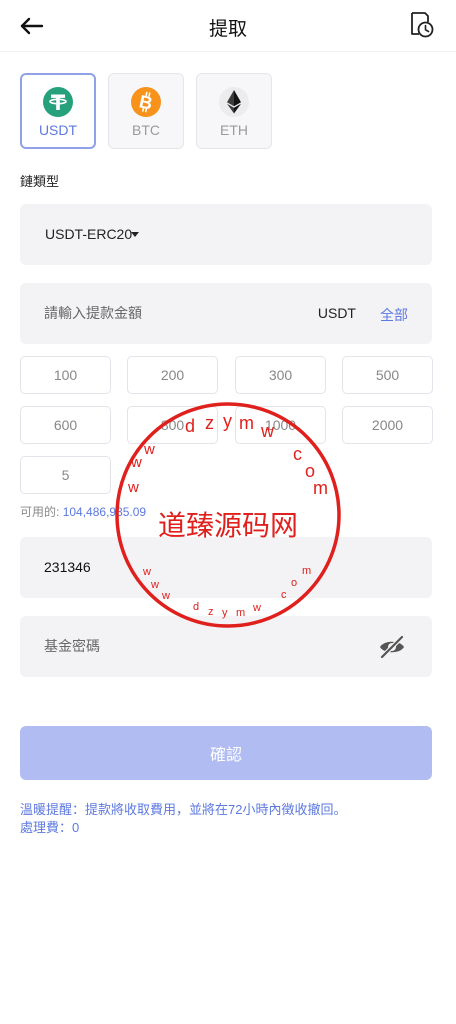 The image size is (456, 1024). Describe the element at coordinates (65, 475) in the screenshot. I see `quick-amount-button: 5` at that location.